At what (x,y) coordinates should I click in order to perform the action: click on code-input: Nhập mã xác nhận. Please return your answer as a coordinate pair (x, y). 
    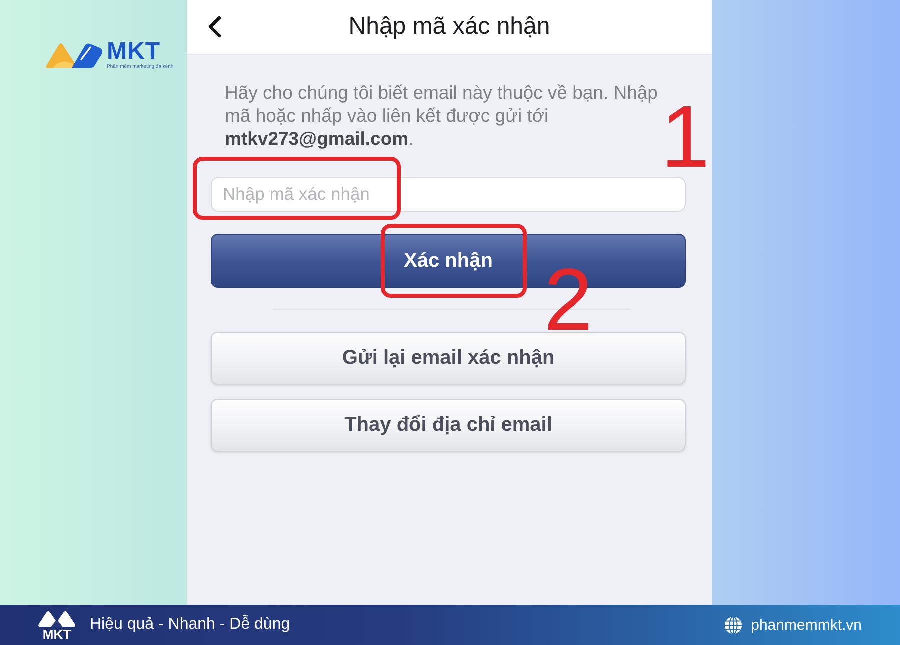
    Looking at the image, I should click on (448, 194).